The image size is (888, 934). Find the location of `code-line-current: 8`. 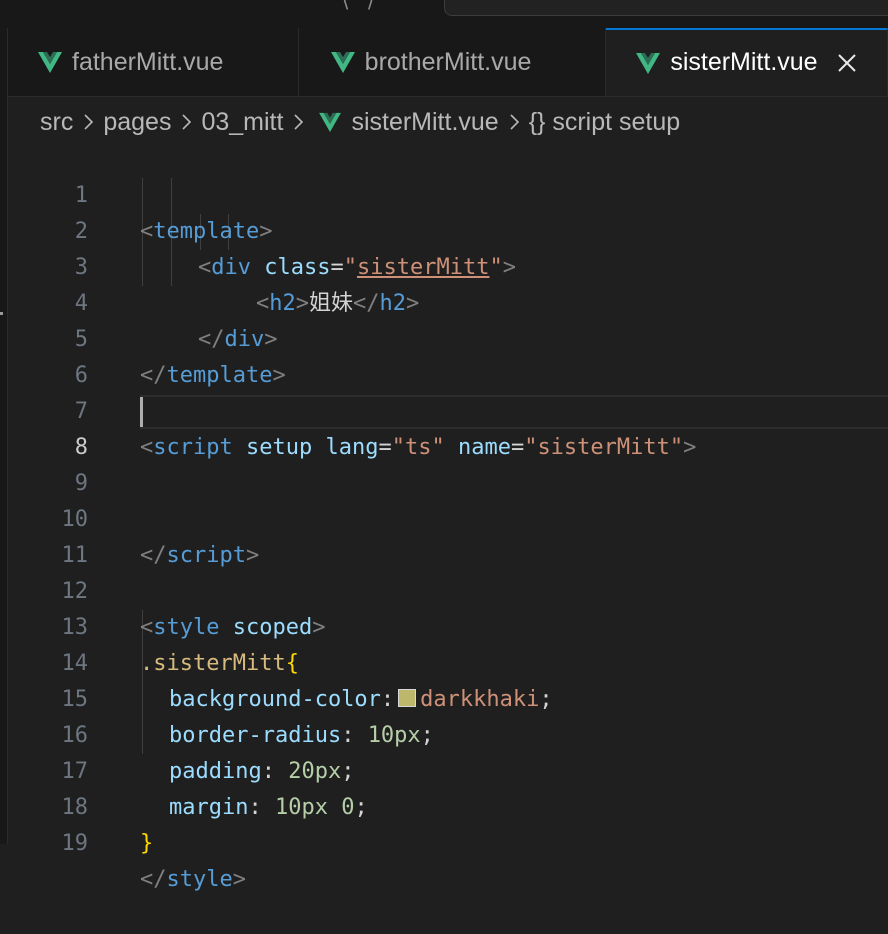

code-line-current: 8 is located at coordinates (444, 427).